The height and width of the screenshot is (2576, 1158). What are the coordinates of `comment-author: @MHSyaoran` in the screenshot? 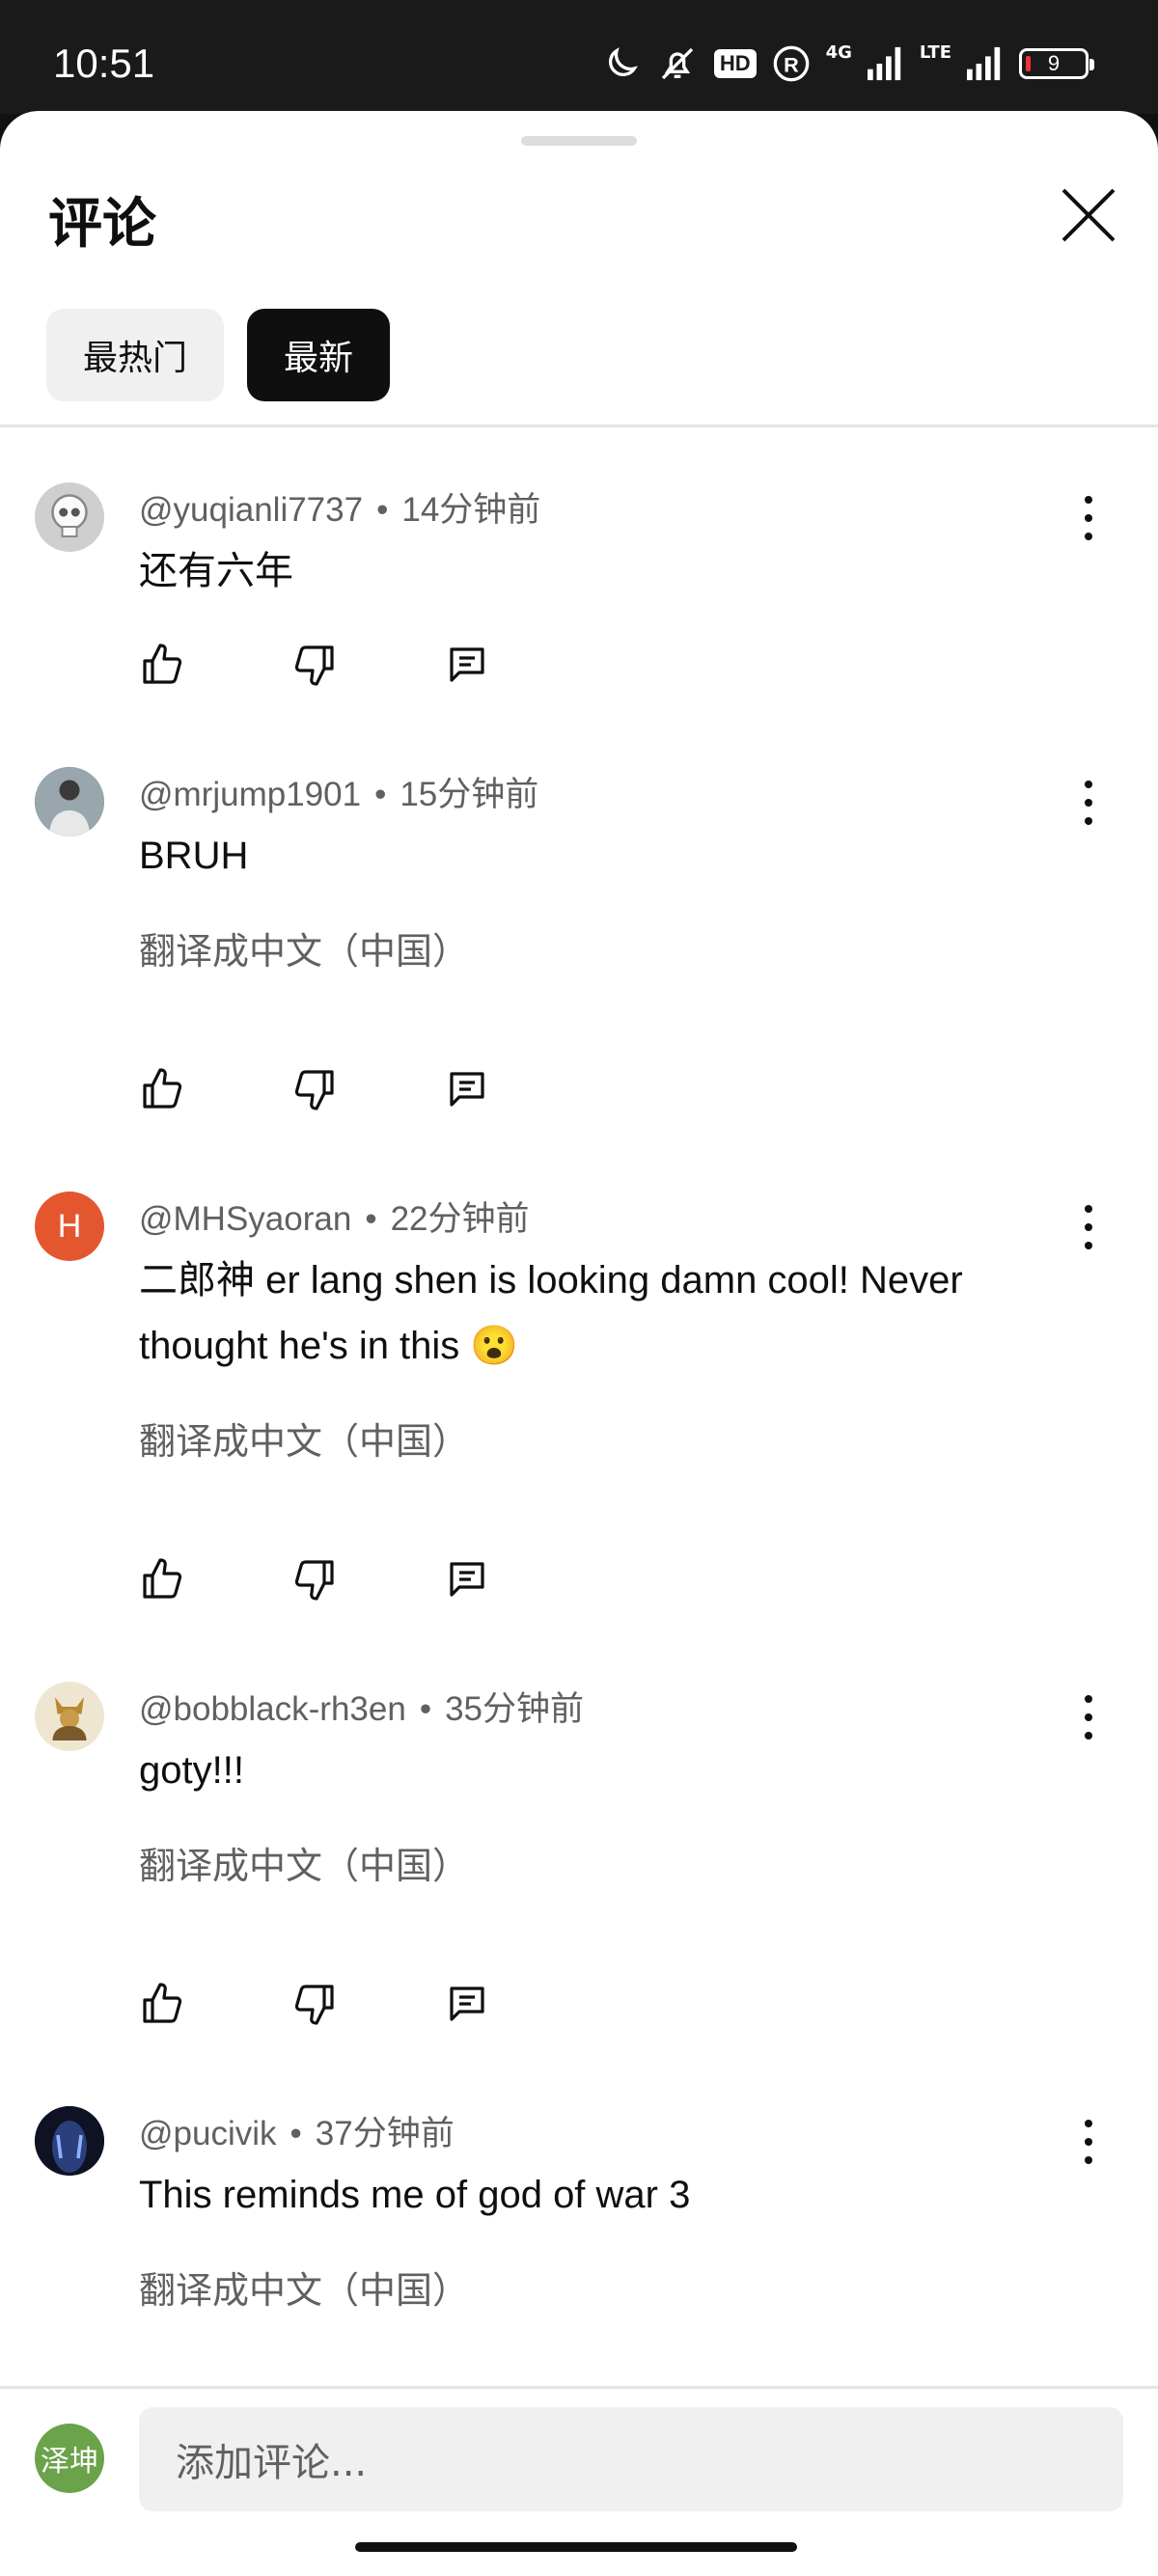 It's located at (245, 1219).